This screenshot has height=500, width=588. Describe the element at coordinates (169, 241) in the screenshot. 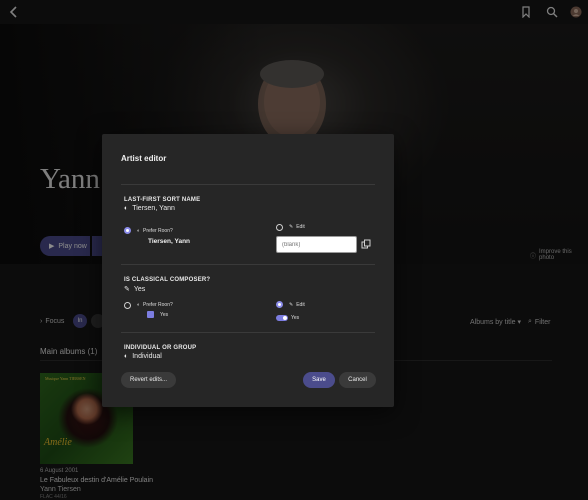

I see `roon-sort-name-value: Tiersen, Yann` at that location.